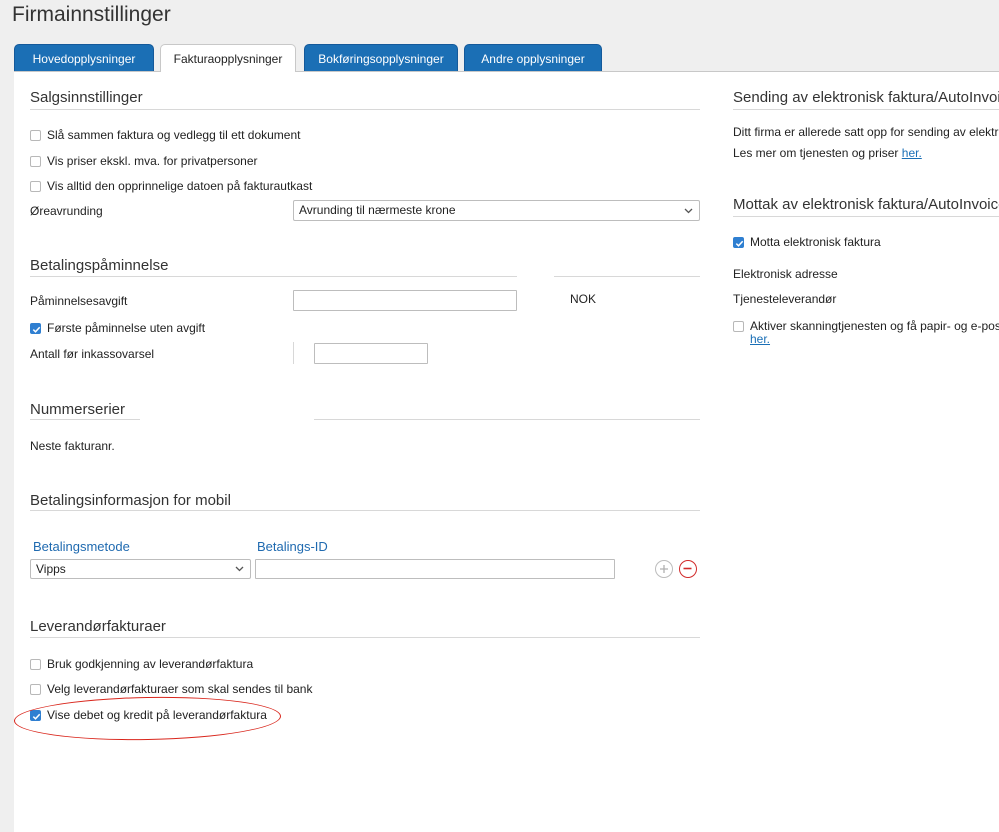 The width and height of the screenshot is (999, 832). Describe the element at coordinates (86, 97) in the screenshot. I see `sales-section-title: Salgsinnstillinger` at that location.